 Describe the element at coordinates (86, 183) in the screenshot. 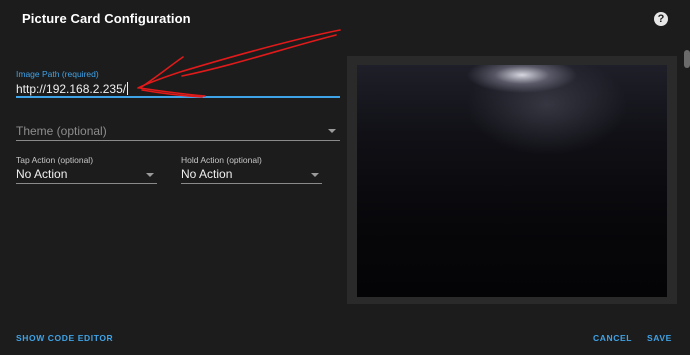

I see `tap-action-underline` at that location.